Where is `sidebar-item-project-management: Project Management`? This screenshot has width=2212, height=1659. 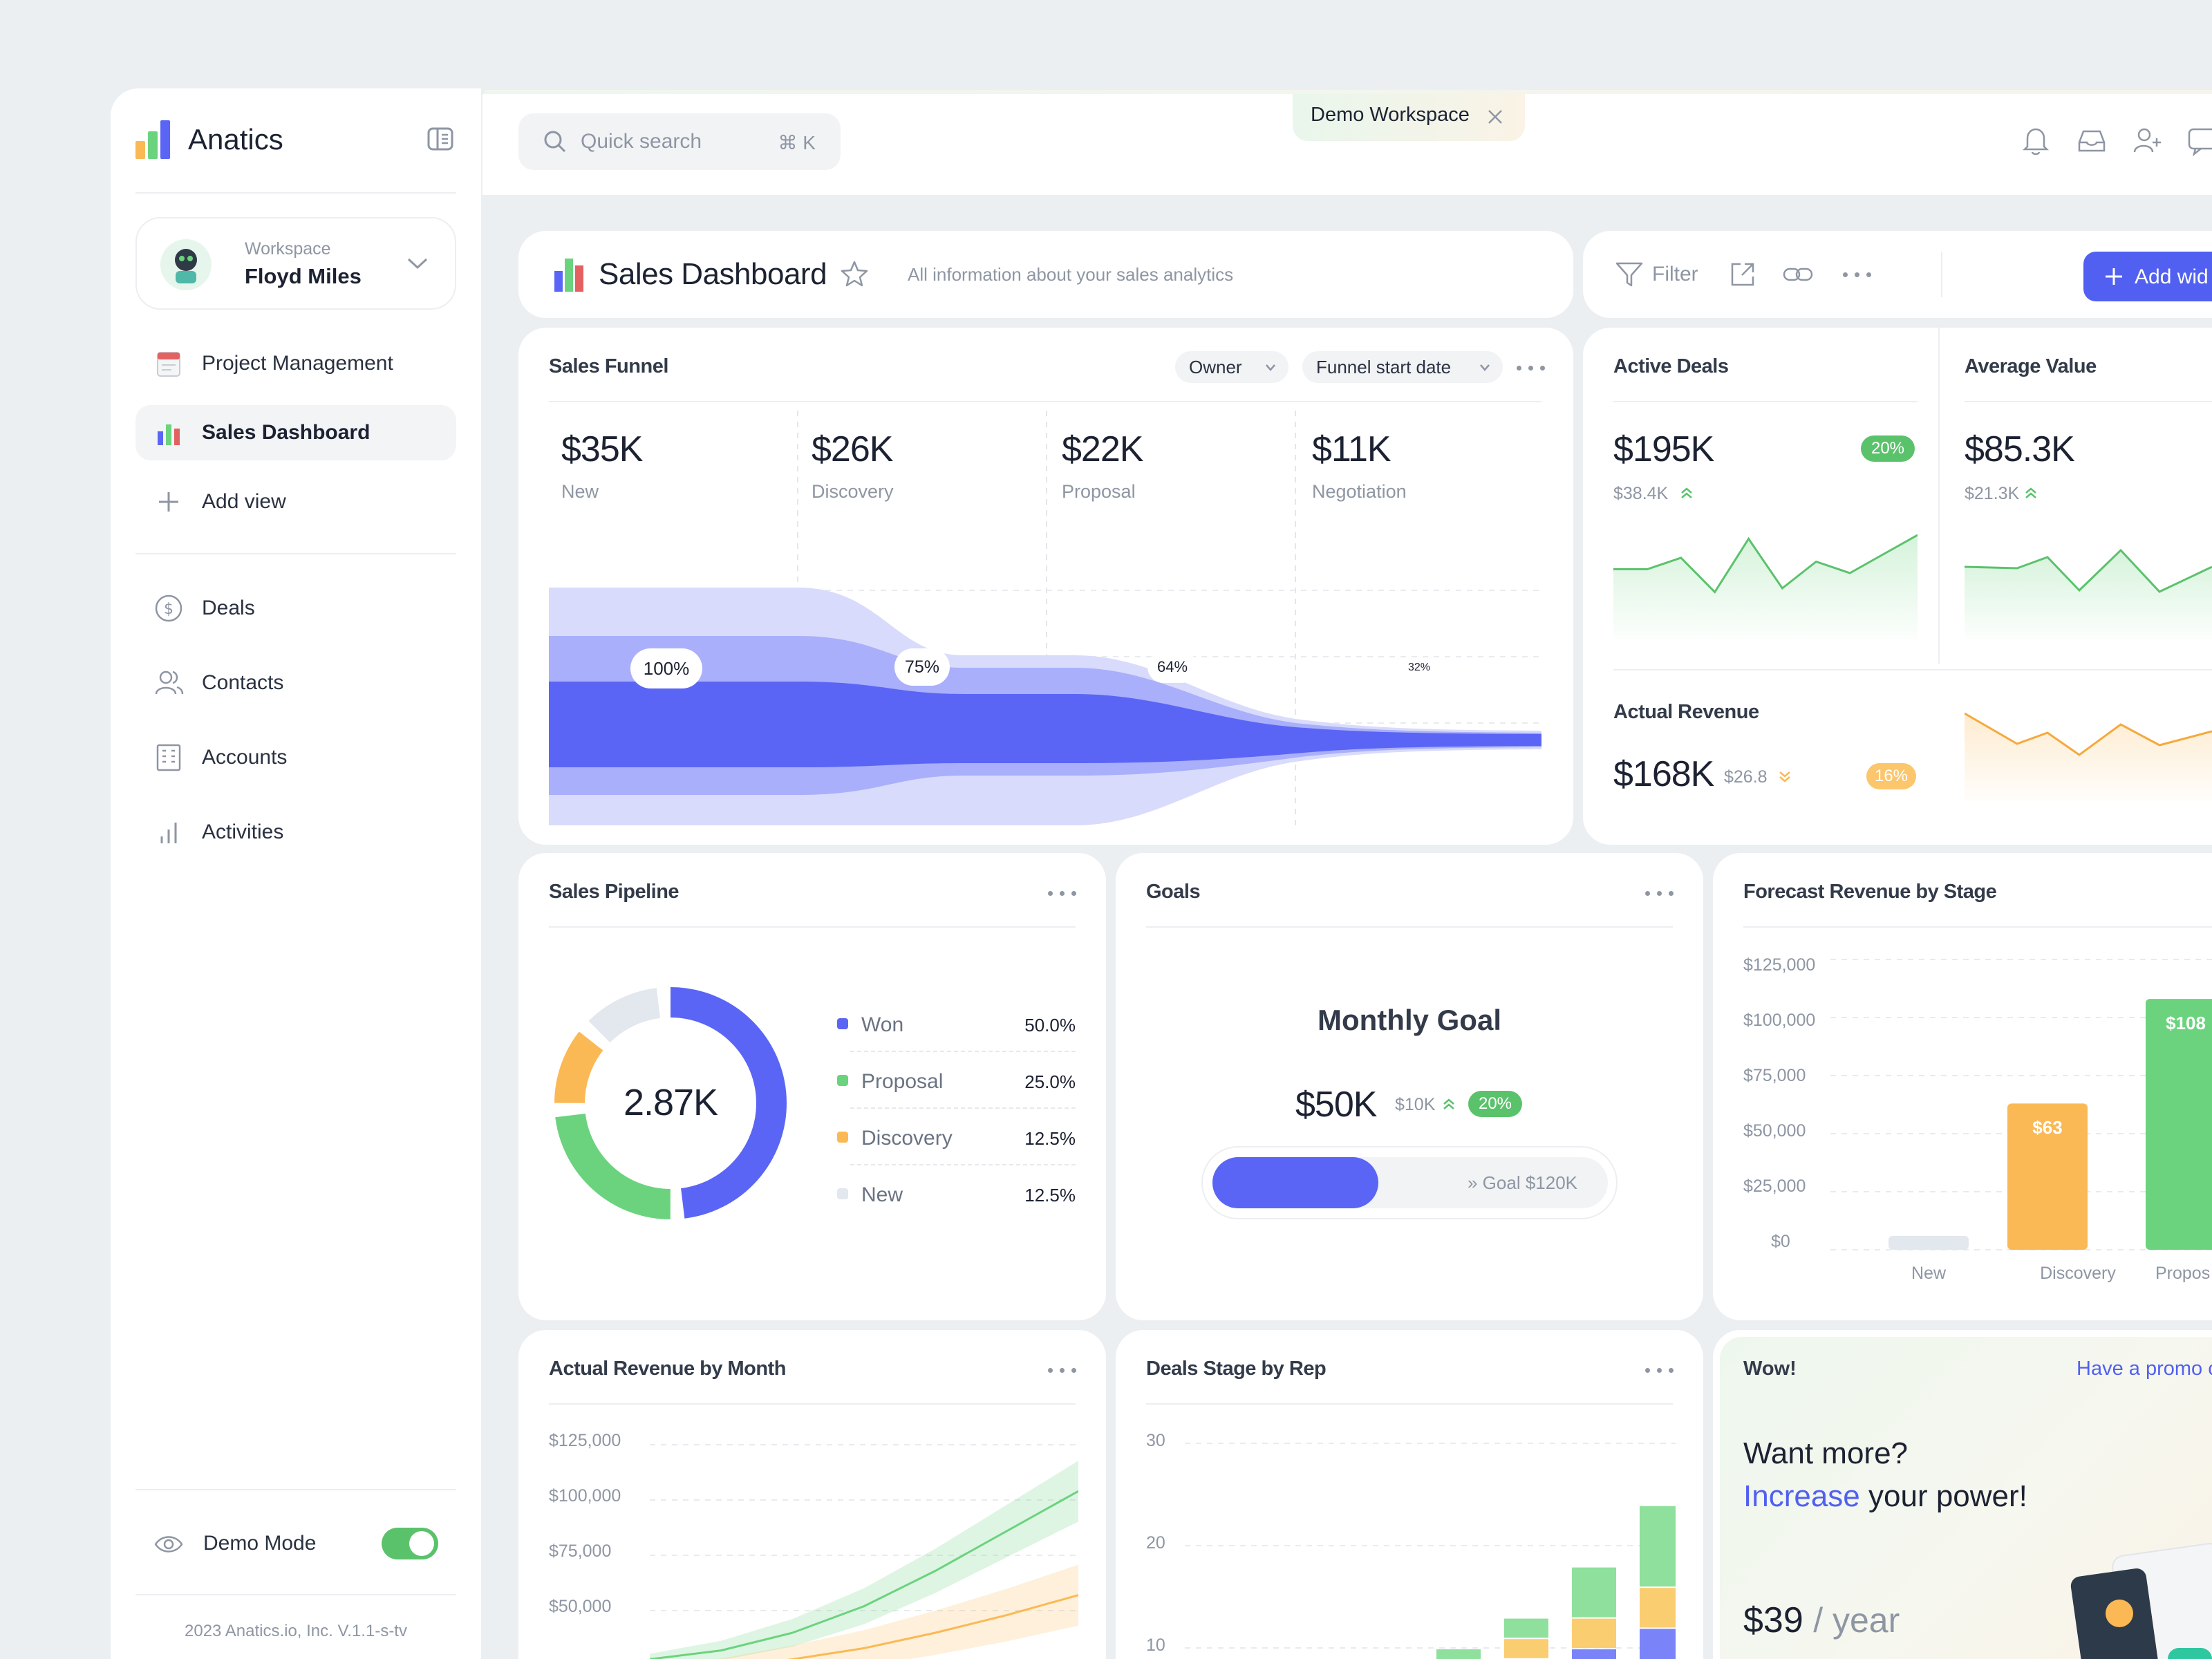 sidebar-item-project-management: Project Management is located at coordinates (296, 364).